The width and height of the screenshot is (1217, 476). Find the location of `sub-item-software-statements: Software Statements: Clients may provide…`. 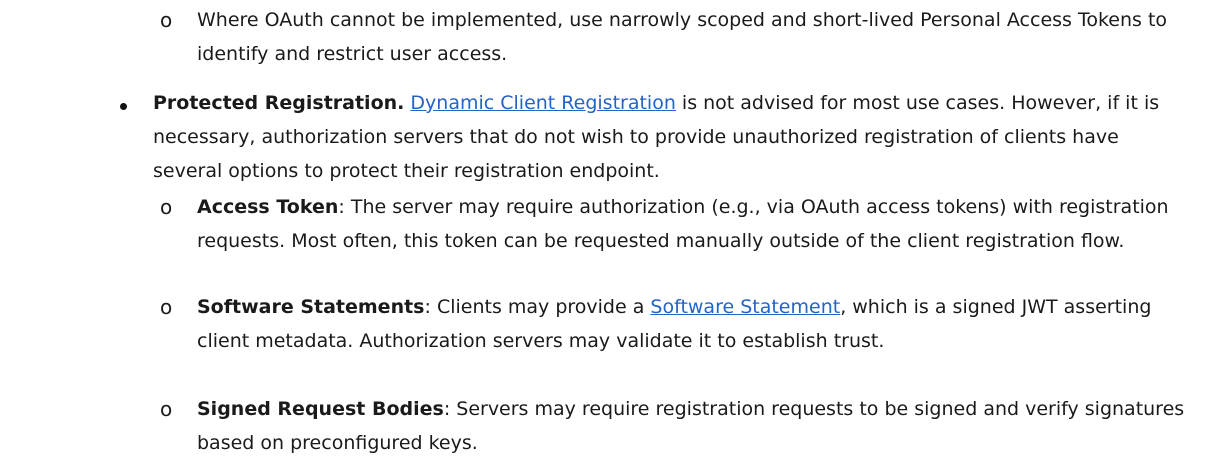

sub-item-software-statements: Software Statements: Clients may provide… is located at coordinates (695, 324).